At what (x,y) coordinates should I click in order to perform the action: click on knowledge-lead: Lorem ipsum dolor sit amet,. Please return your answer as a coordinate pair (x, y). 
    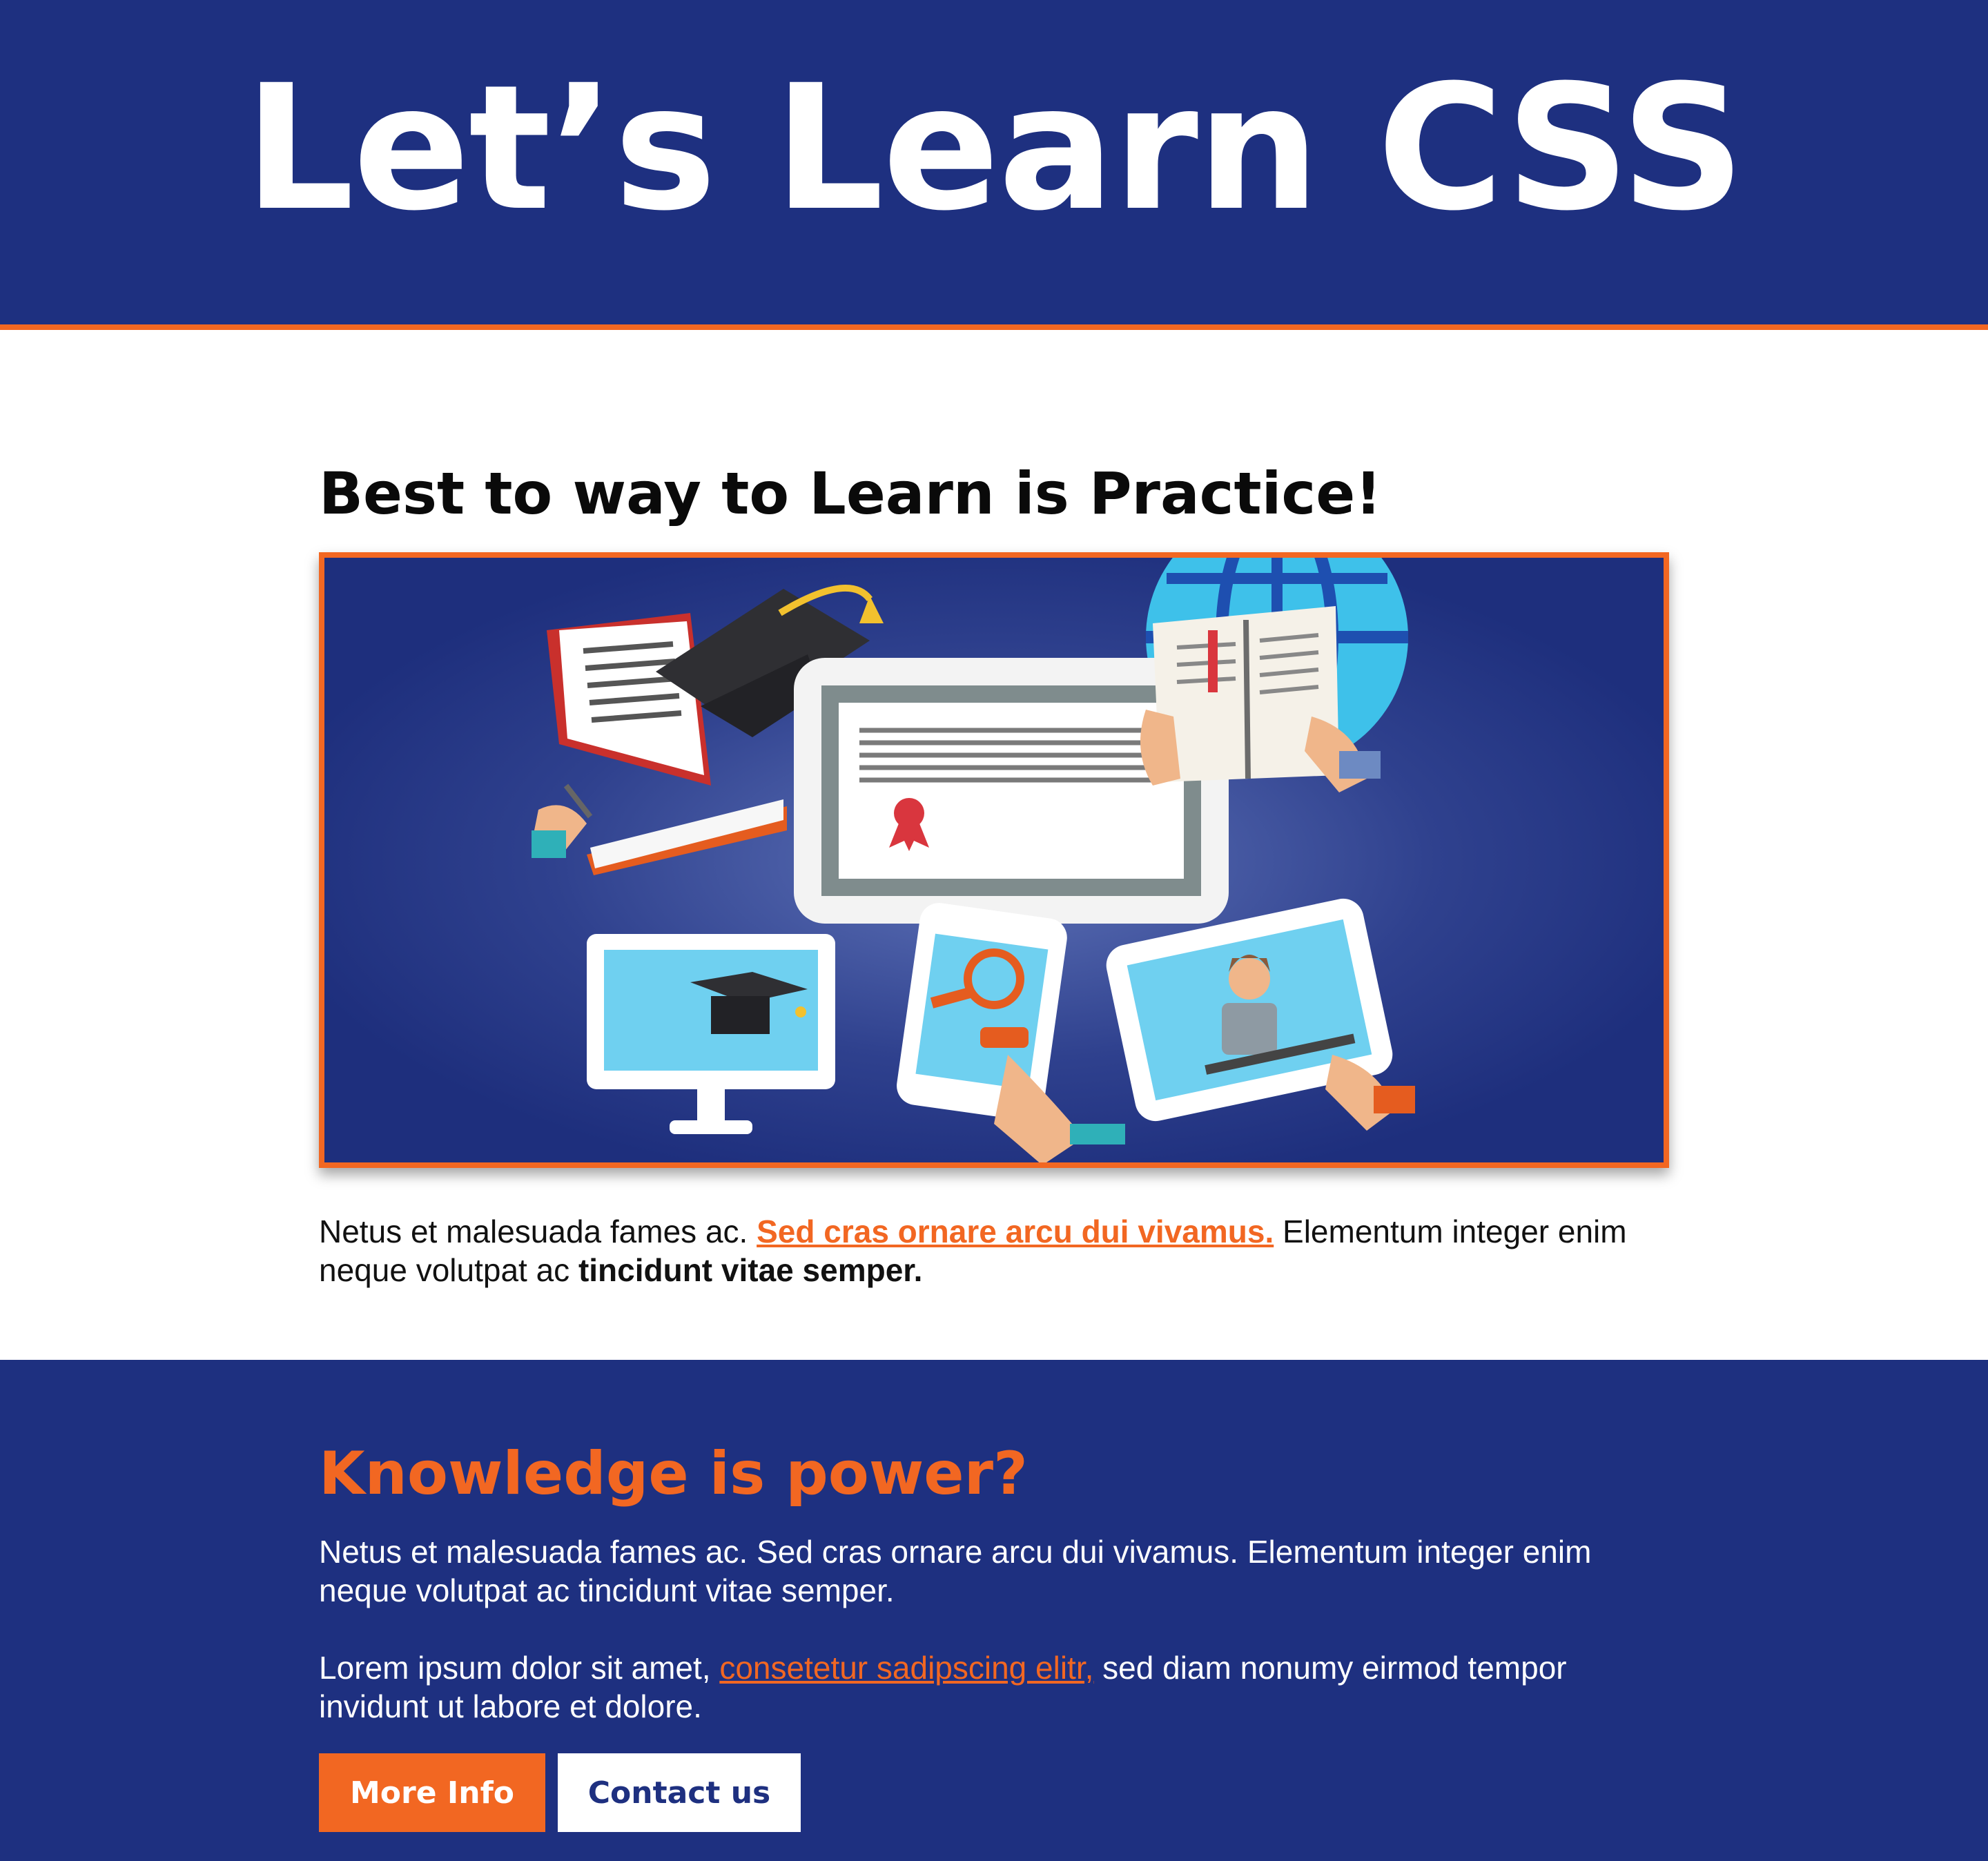
    Looking at the image, I should click on (519, 1668).